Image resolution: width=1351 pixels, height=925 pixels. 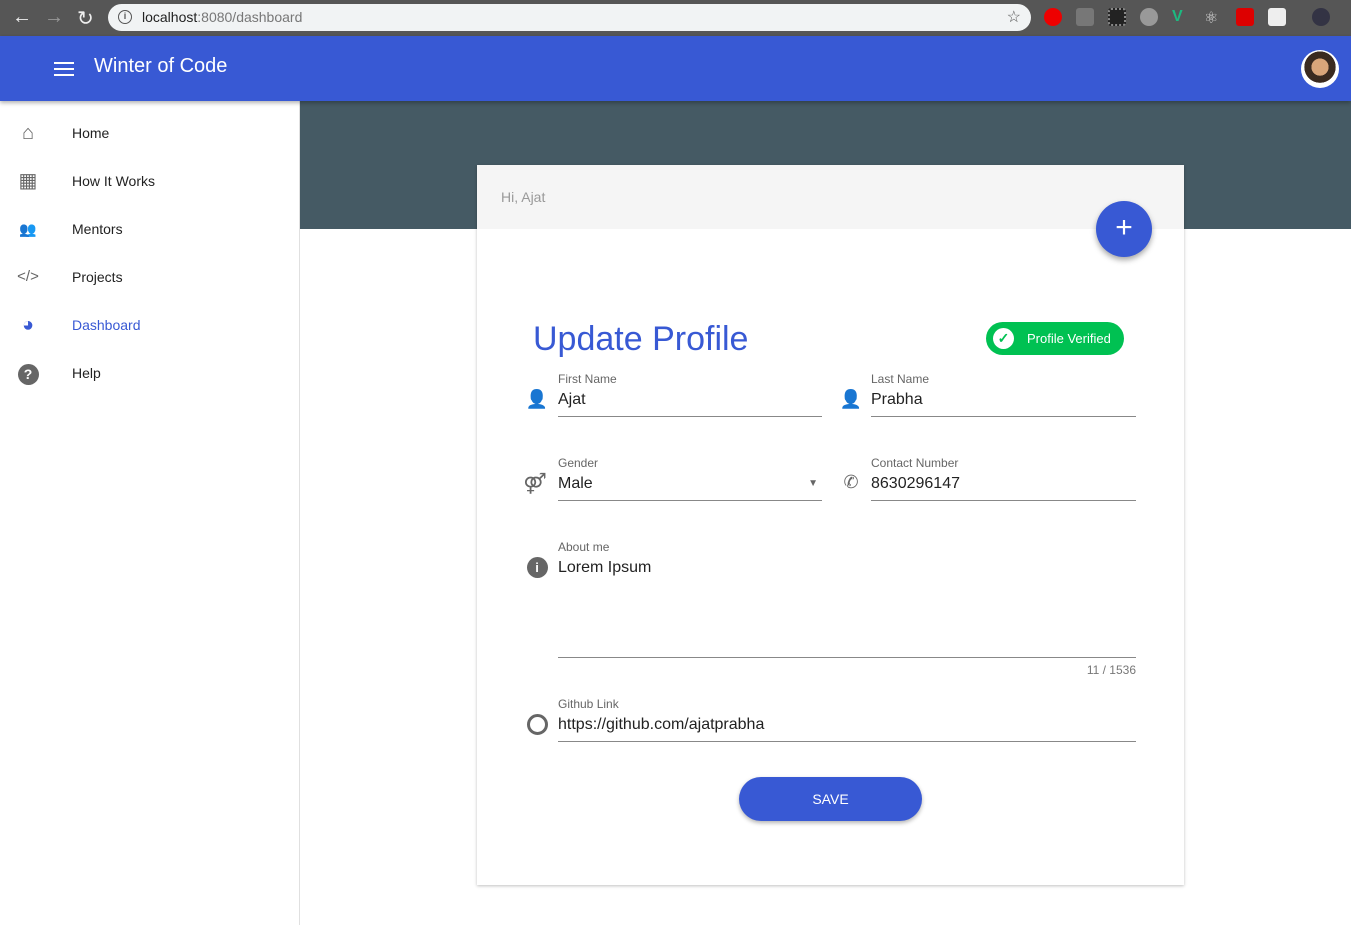 I want to click on qr-extension-icon, so click(x=1117, y=17).